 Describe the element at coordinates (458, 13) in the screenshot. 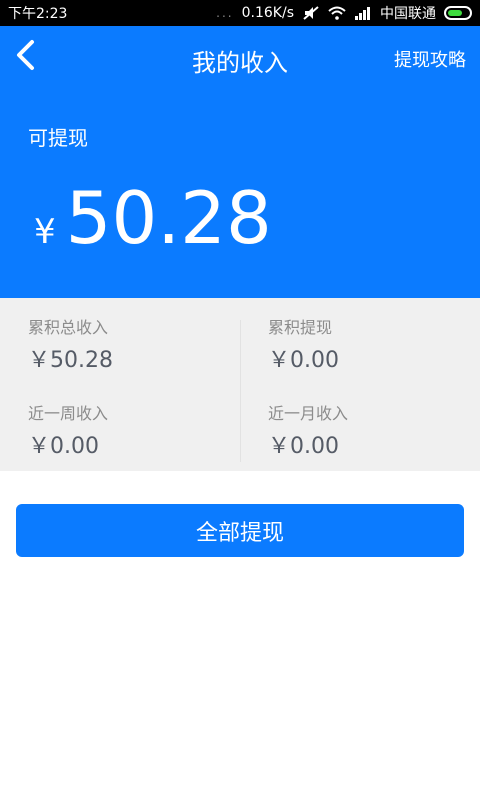

I see `battery-icon` at that location.